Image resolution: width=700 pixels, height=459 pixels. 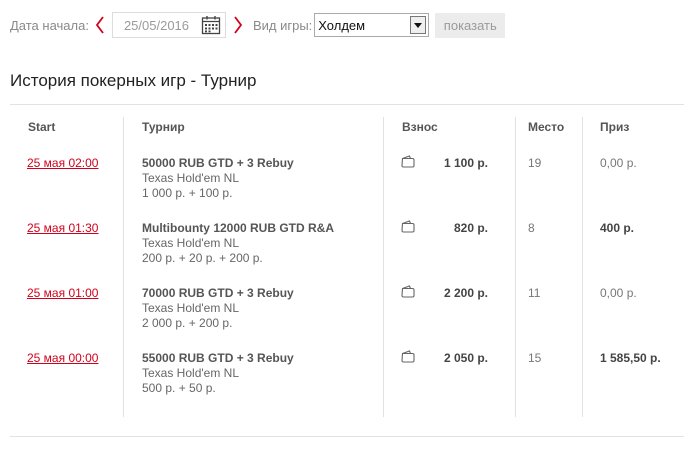 What do you see at coordinates (218, 293) in the screenshot?
I see `tournament-name: 70000 RUB GTD + 3 Rebuy` at bounding box center [218, 293].